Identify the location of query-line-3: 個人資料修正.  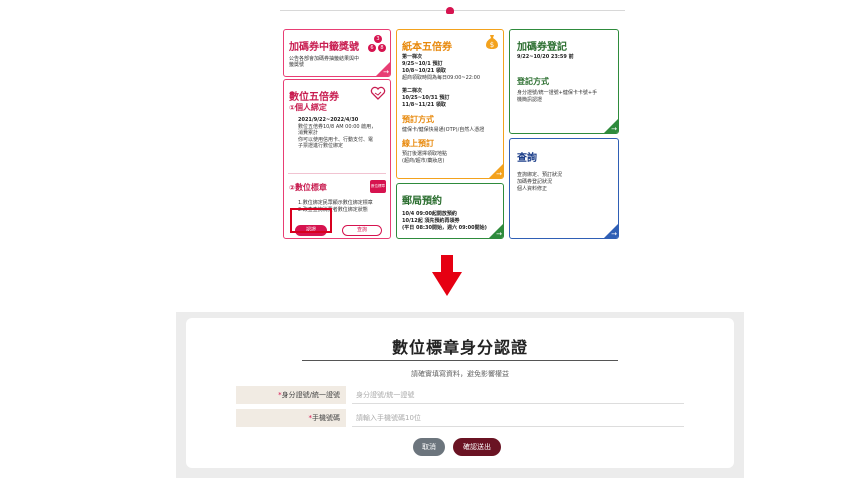
(532, 189).